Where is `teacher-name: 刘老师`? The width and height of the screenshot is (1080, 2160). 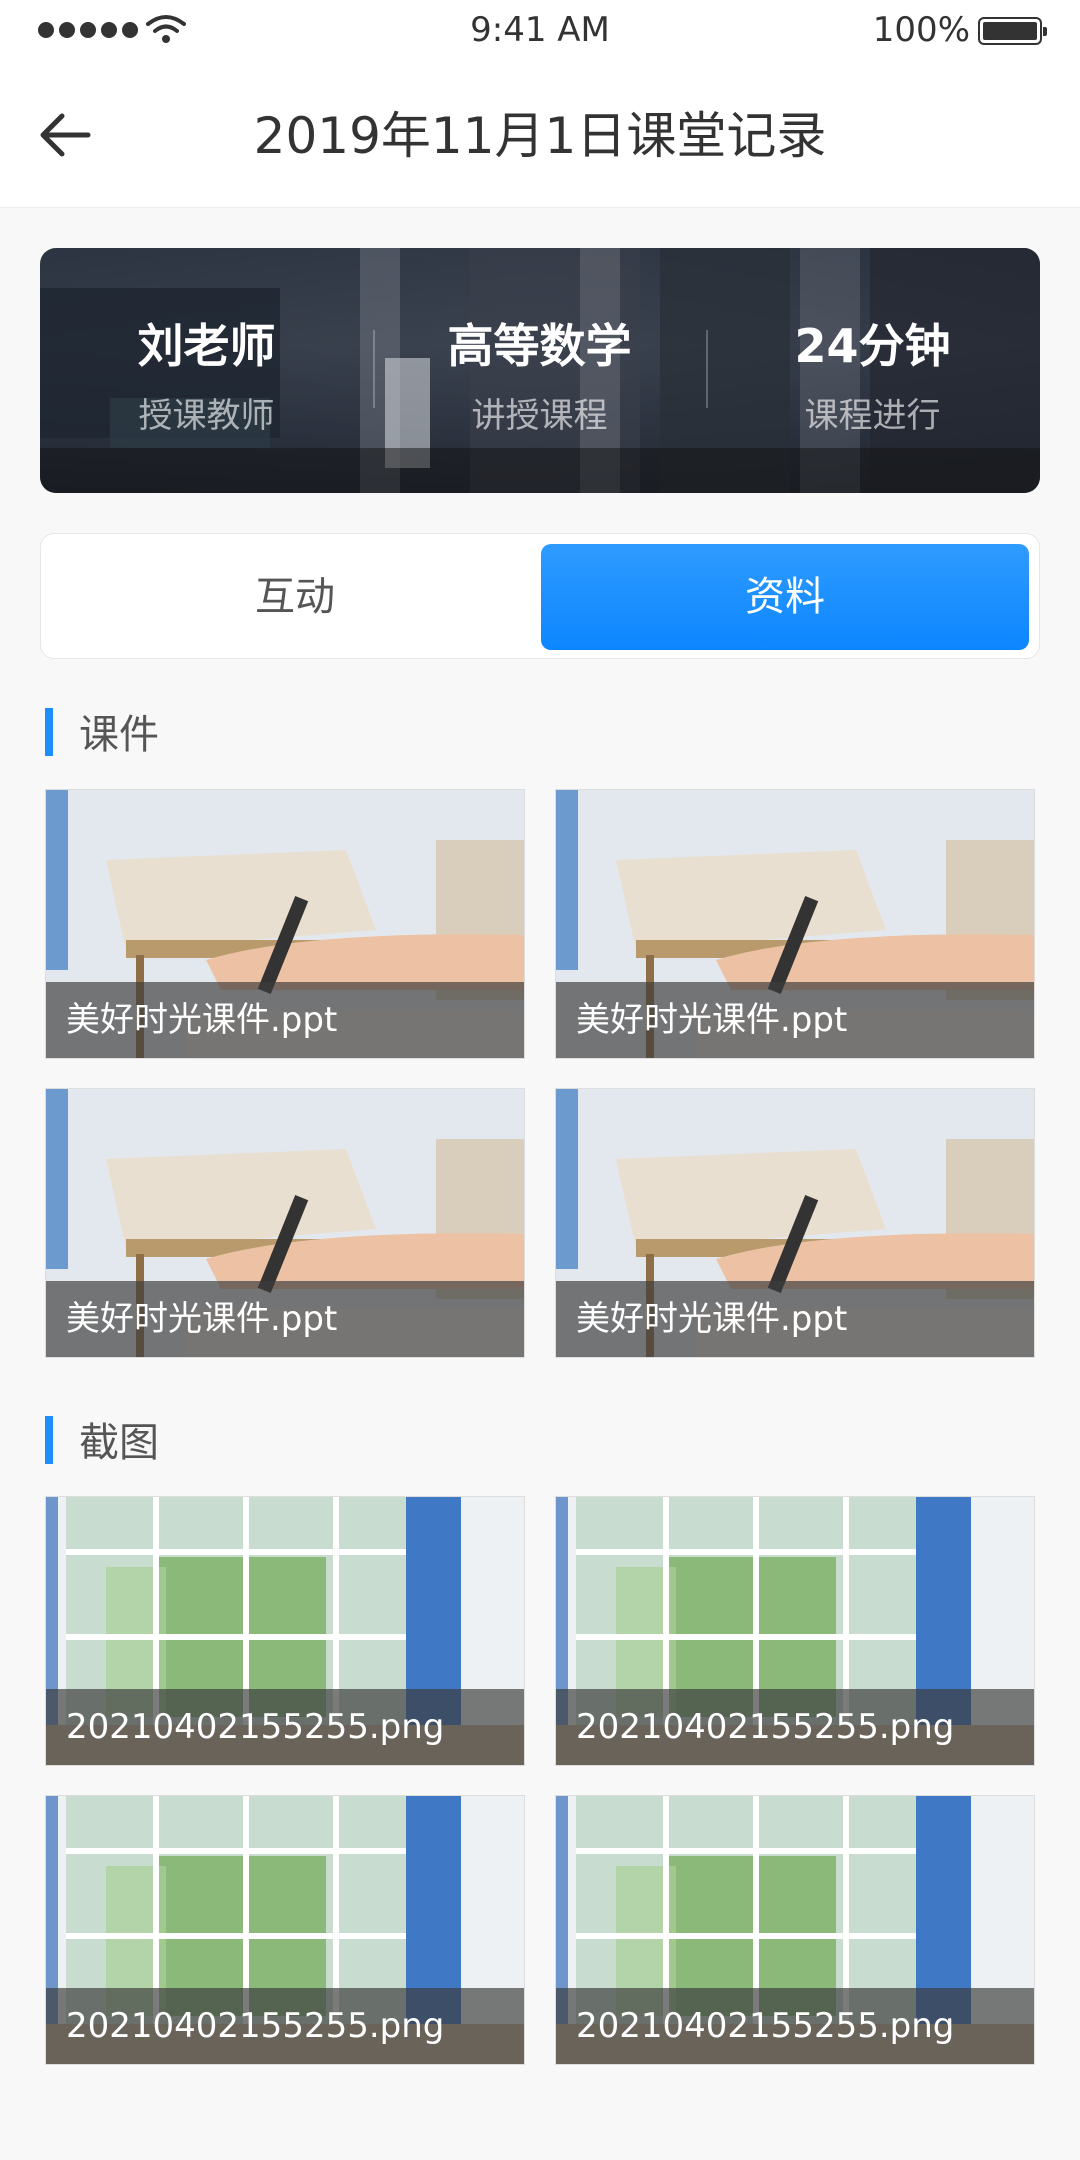
teacher-name: 刘老师 is located at coordinates (206, 346).